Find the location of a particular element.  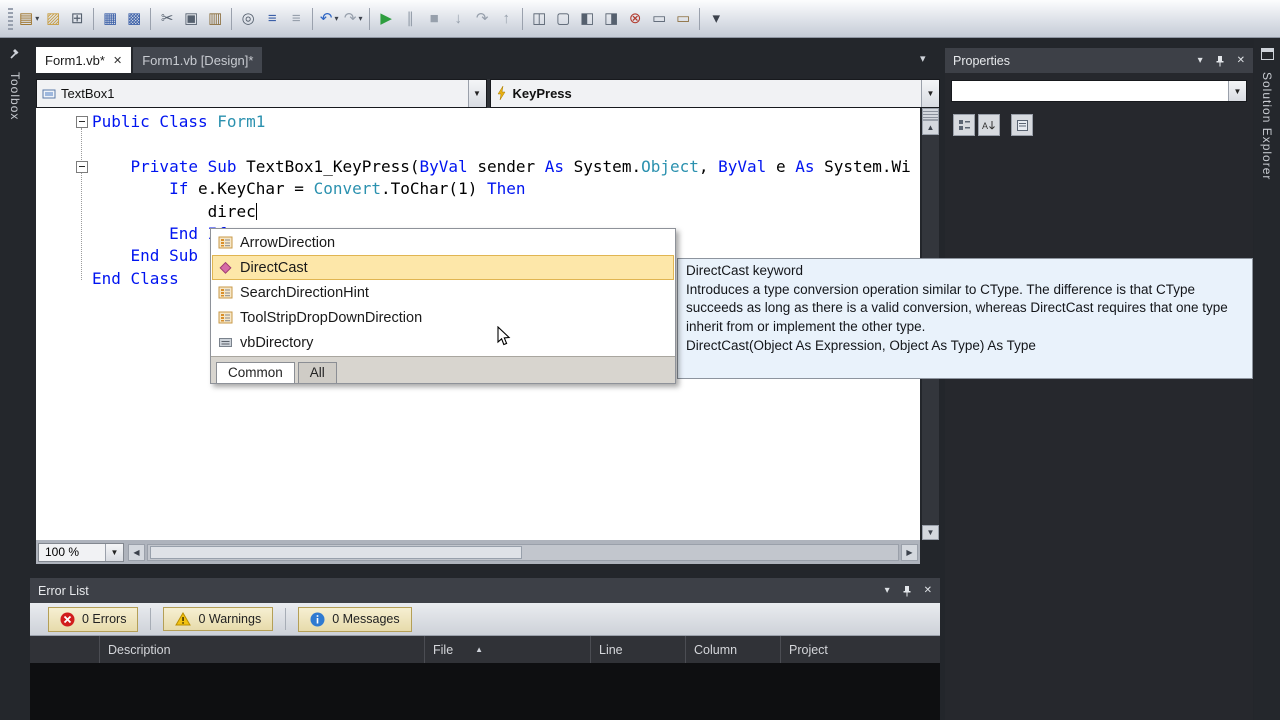

alphabetical-icon: A is located at coordinates (989, 125).